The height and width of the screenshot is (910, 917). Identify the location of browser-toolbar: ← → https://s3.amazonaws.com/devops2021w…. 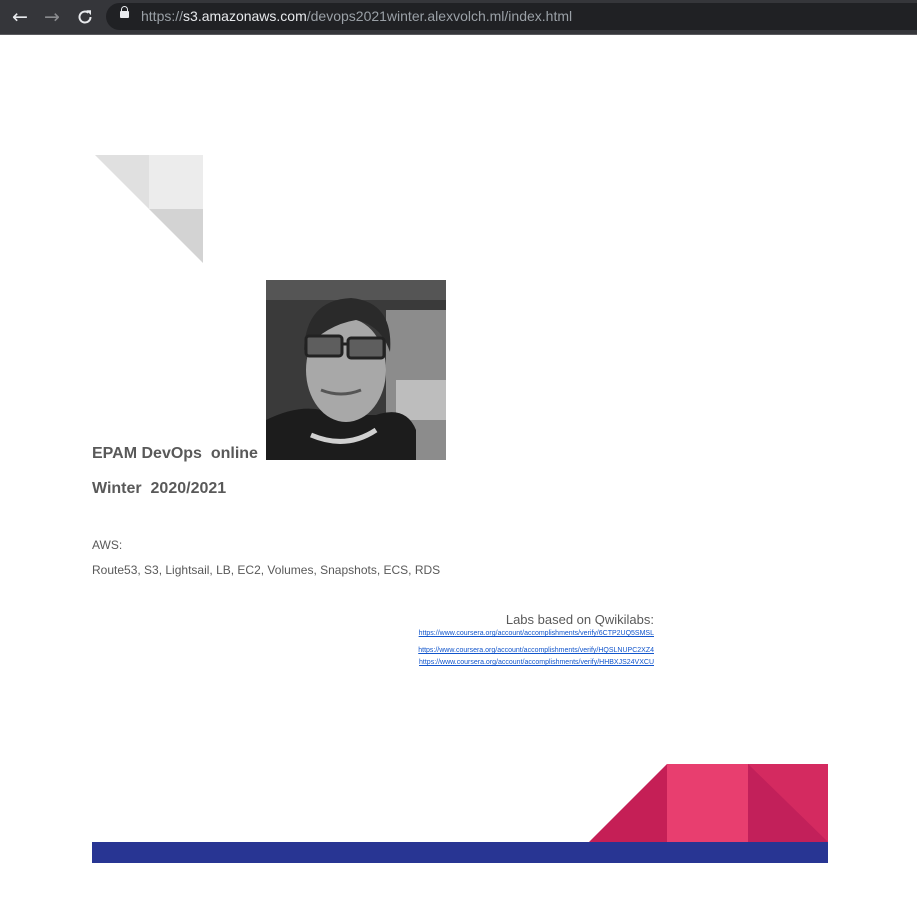
(458, 17).